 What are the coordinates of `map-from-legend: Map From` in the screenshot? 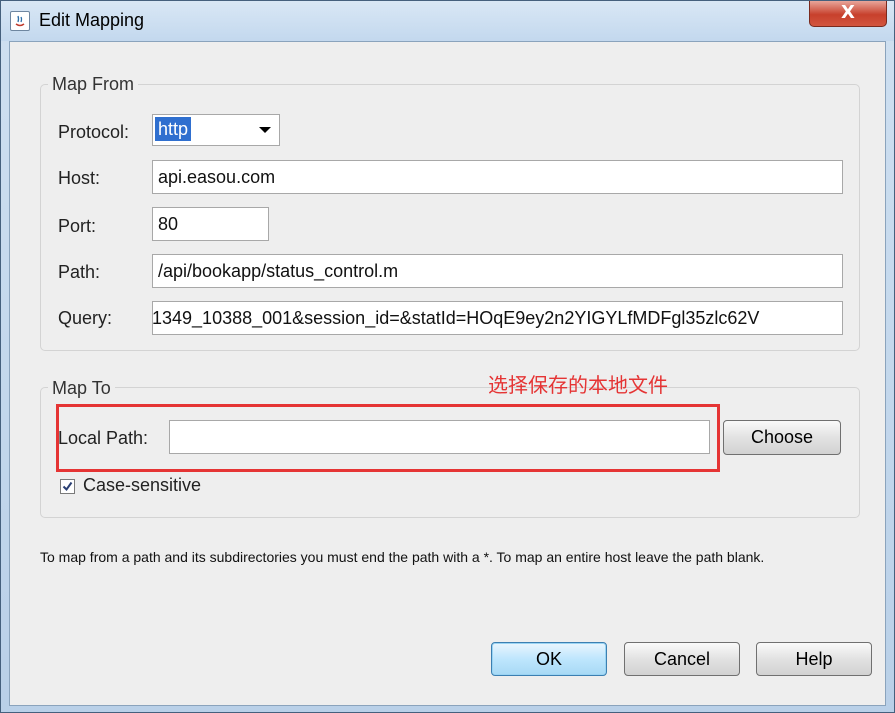 It's located at (93, 84).